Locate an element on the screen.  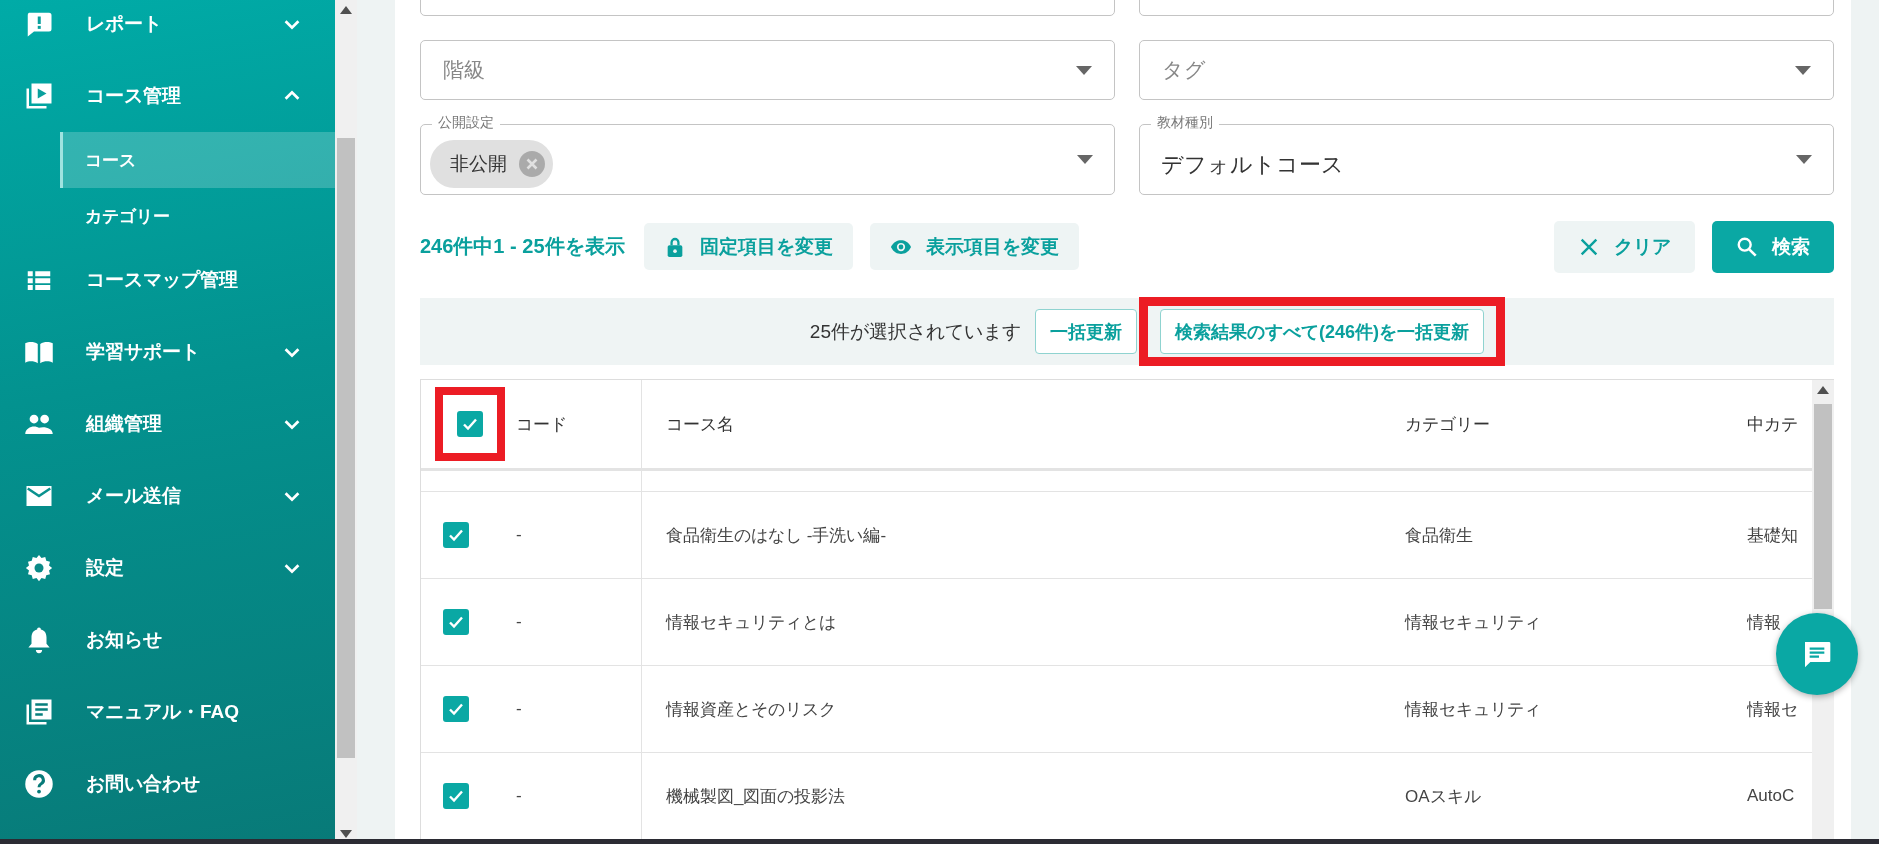
sidebar-item: 組織管理 is located at coordinates (167, 424).